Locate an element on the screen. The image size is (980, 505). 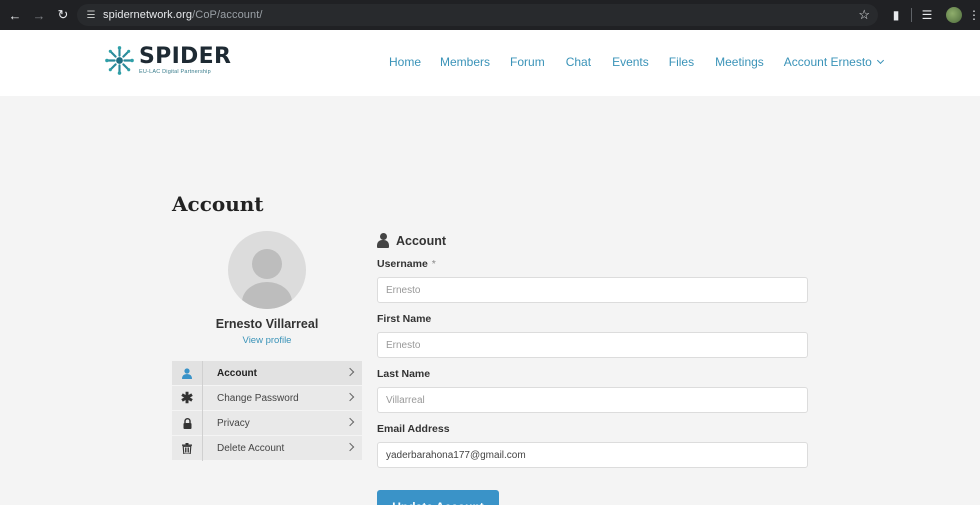
lock-icon is located at coordinates (187, 423).